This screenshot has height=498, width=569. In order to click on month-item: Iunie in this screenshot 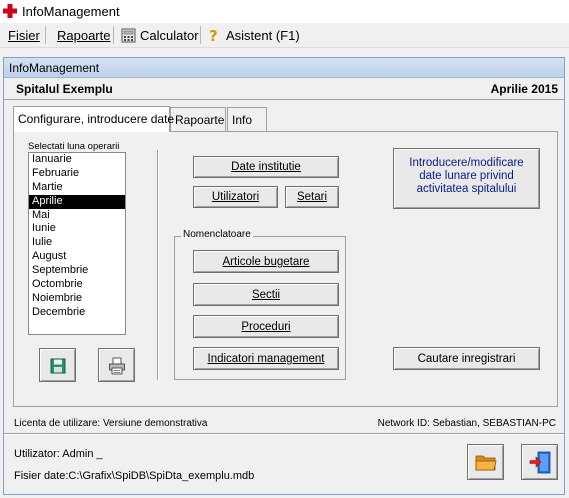, I will do `click(77, 229)`.